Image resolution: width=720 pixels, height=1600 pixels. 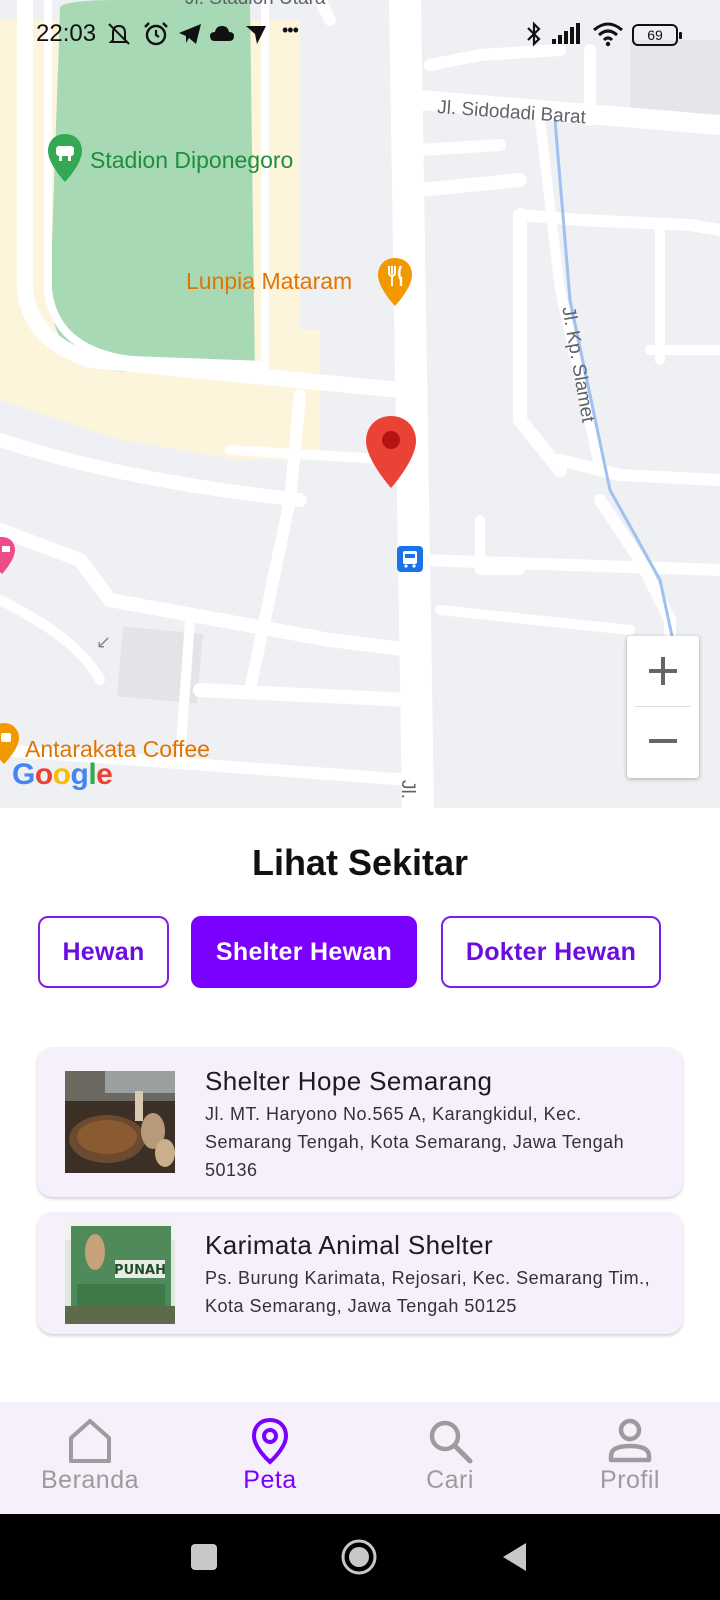 What do you see at coordinates (256, 35) in the screenshot?
I see `location-arrow-icon` at bounding box center [256, 35].